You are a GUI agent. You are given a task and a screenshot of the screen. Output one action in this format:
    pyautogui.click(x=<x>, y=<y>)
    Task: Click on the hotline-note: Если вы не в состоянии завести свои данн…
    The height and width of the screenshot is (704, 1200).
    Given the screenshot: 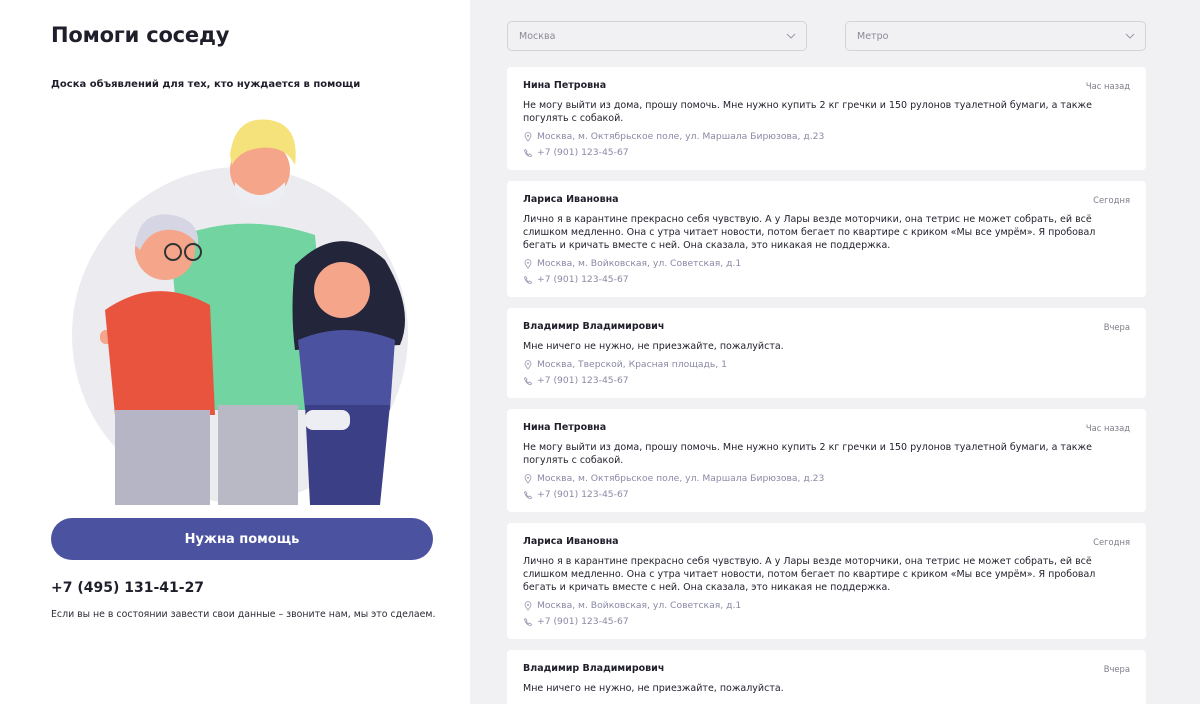 What is the action you would take?
    pyautogui.click(x=243, y=614)
    